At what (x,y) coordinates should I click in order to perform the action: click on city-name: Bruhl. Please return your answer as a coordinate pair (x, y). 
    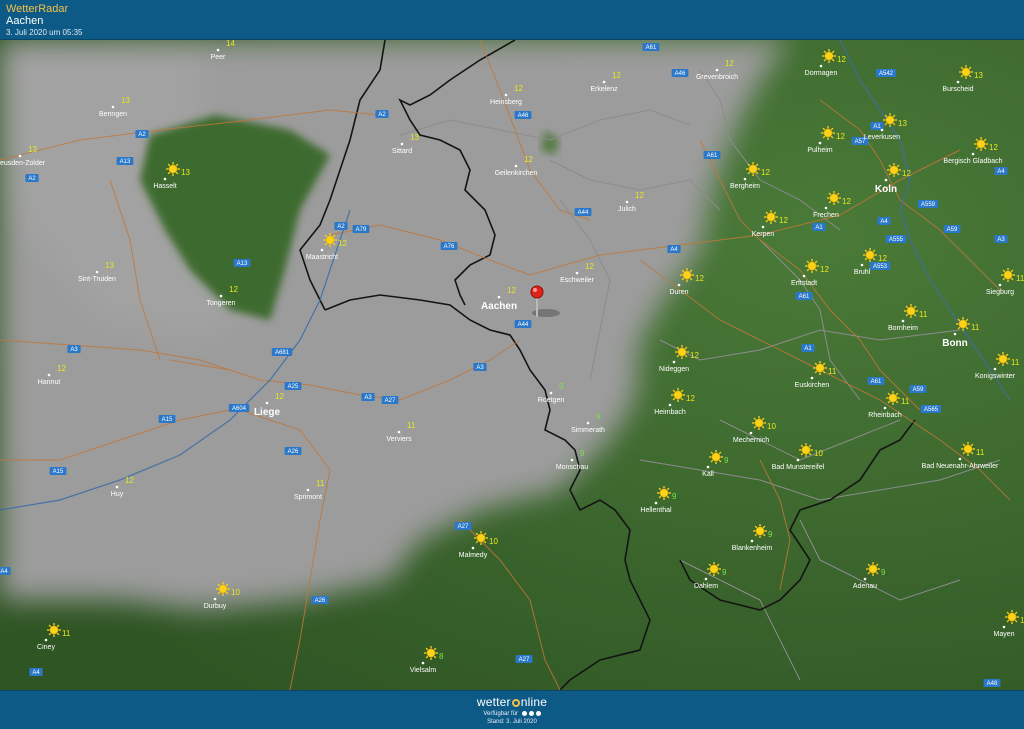
    Looking at the image, I should click on (862, 272).